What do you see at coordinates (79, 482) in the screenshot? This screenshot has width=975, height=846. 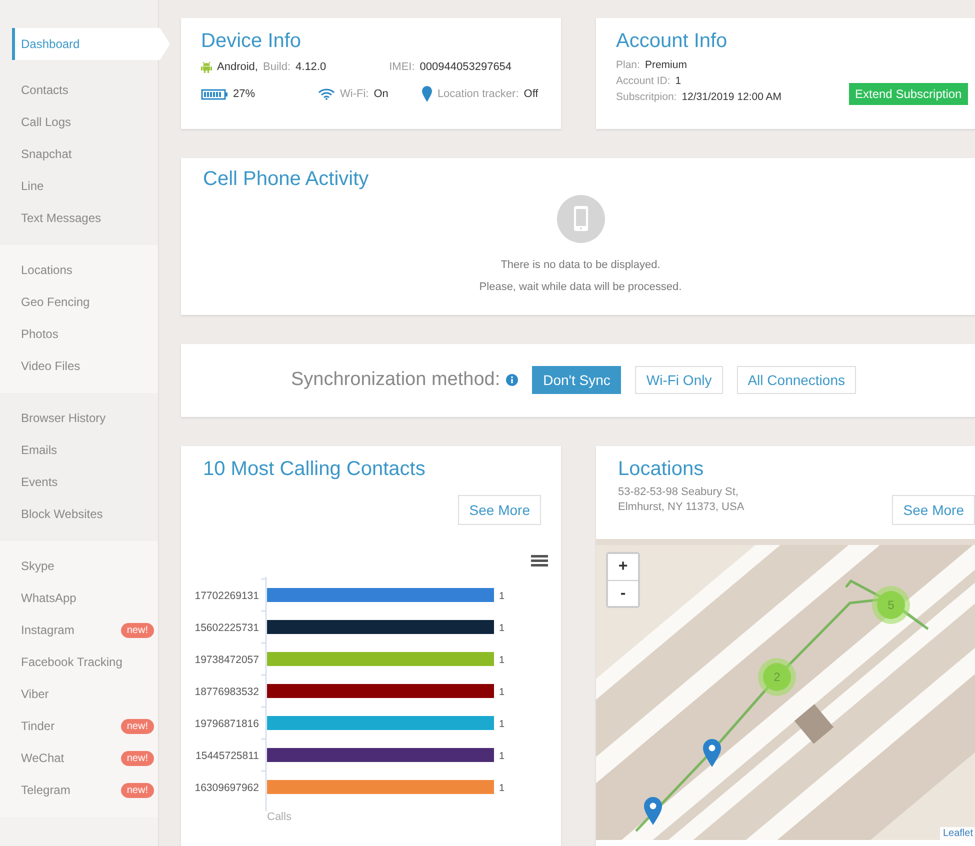 I see `sidebar-item: Events` at bounding box center [79, 482].